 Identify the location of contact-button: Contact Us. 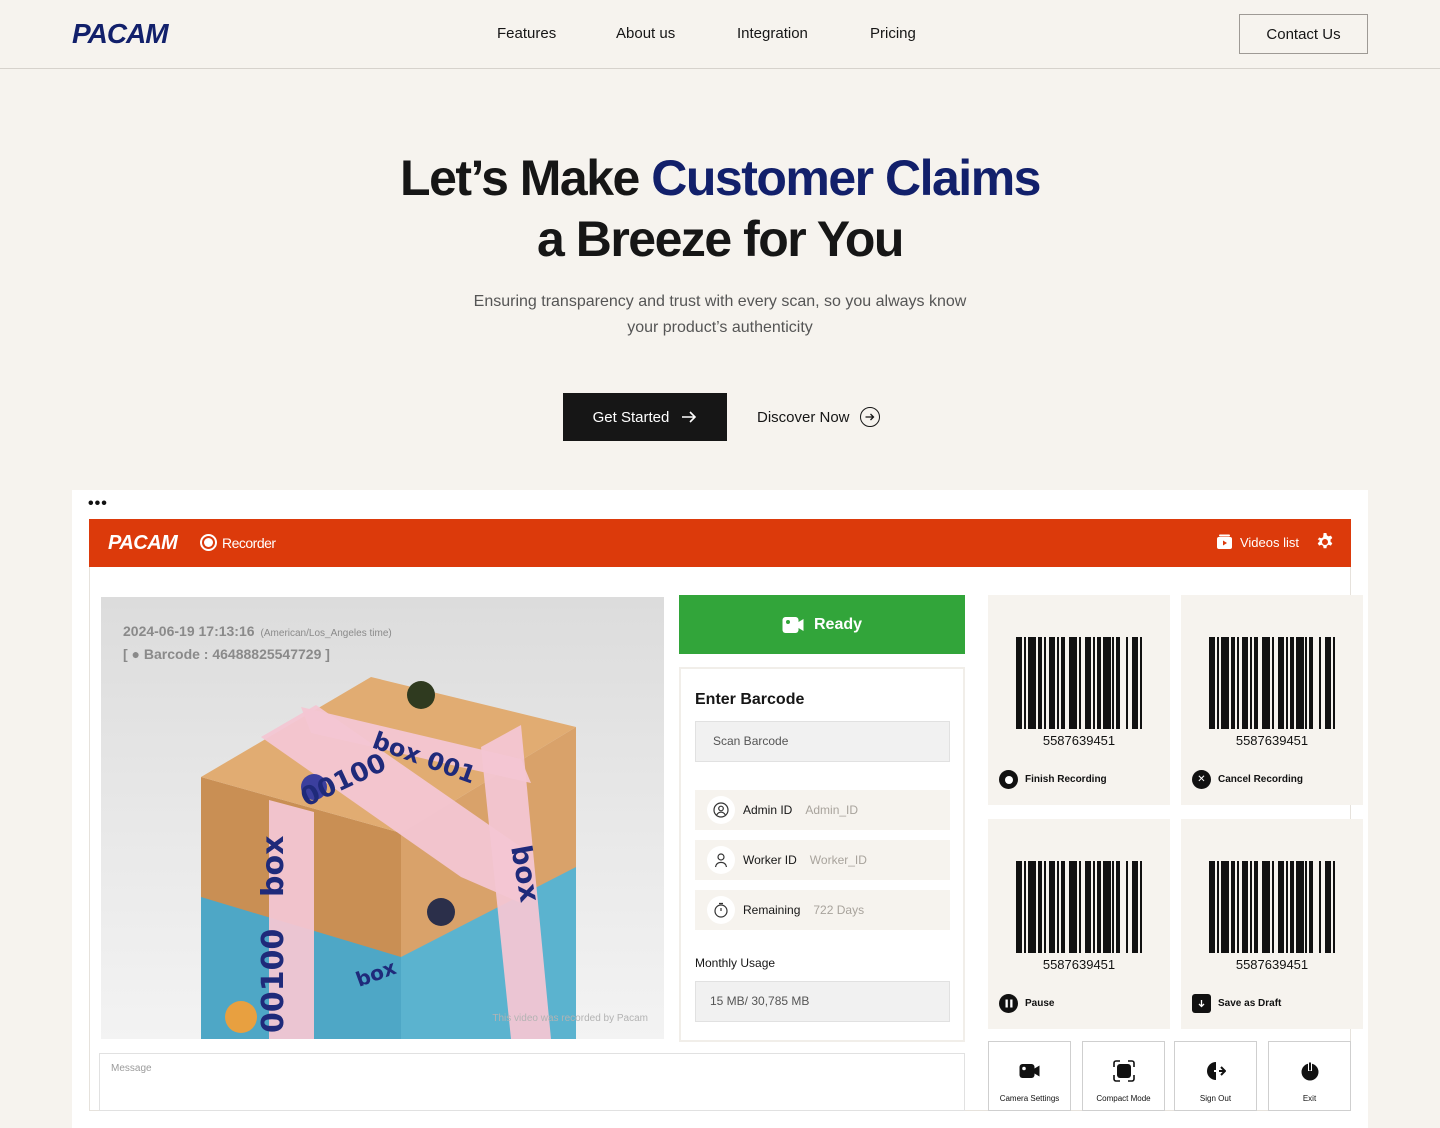
(1303, 34).